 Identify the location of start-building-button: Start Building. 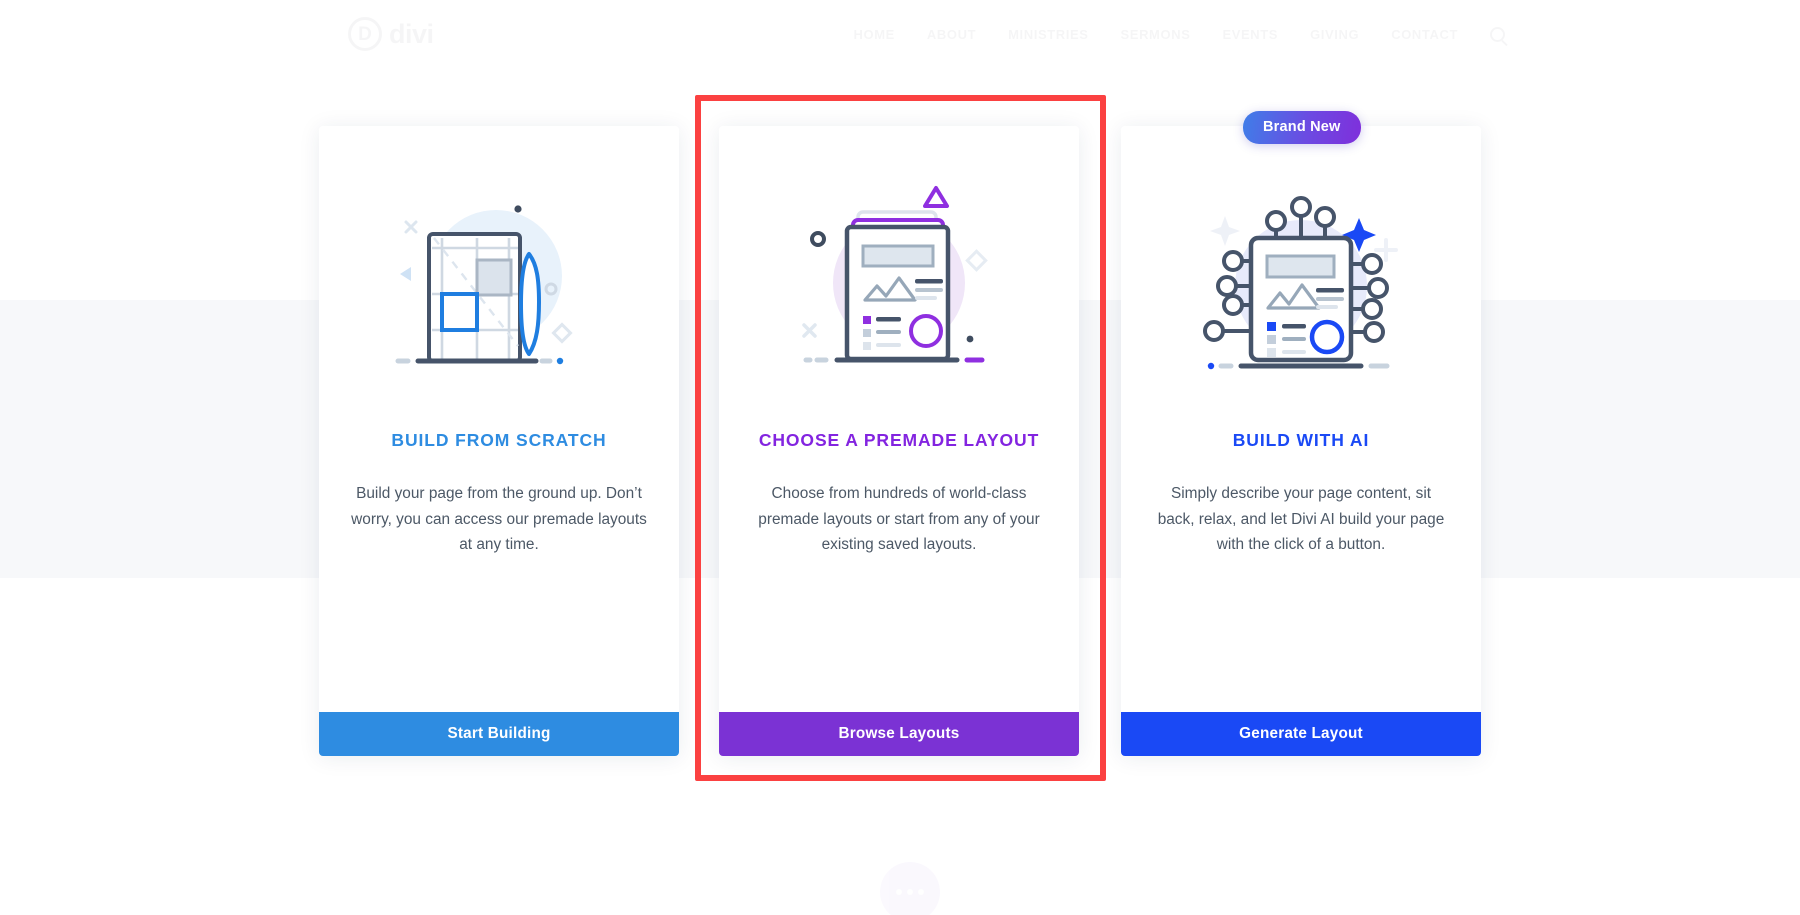
(499, 734).